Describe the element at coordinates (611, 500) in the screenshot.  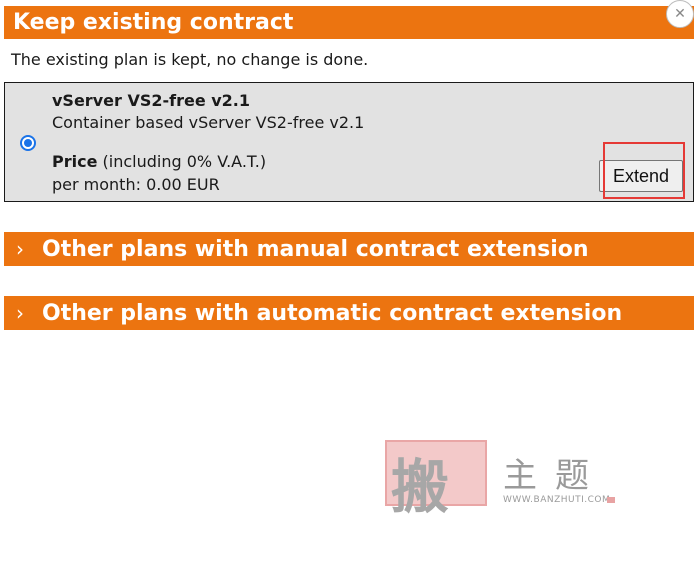
I see `watermark-dot` at that location.